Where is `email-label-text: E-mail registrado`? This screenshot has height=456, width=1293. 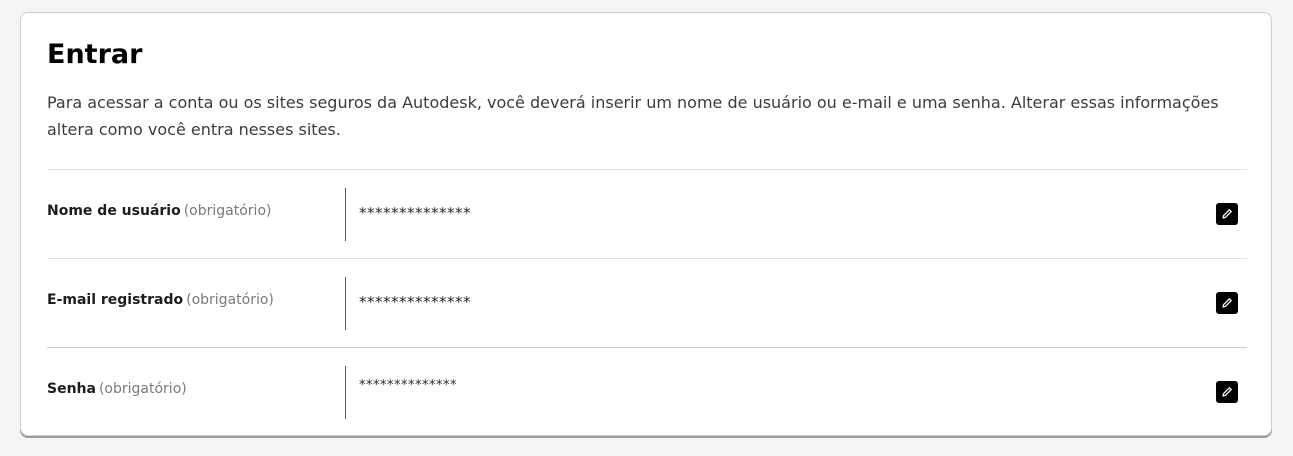
email-label-text: E-mail registrado is located at coordinates (115, 300).